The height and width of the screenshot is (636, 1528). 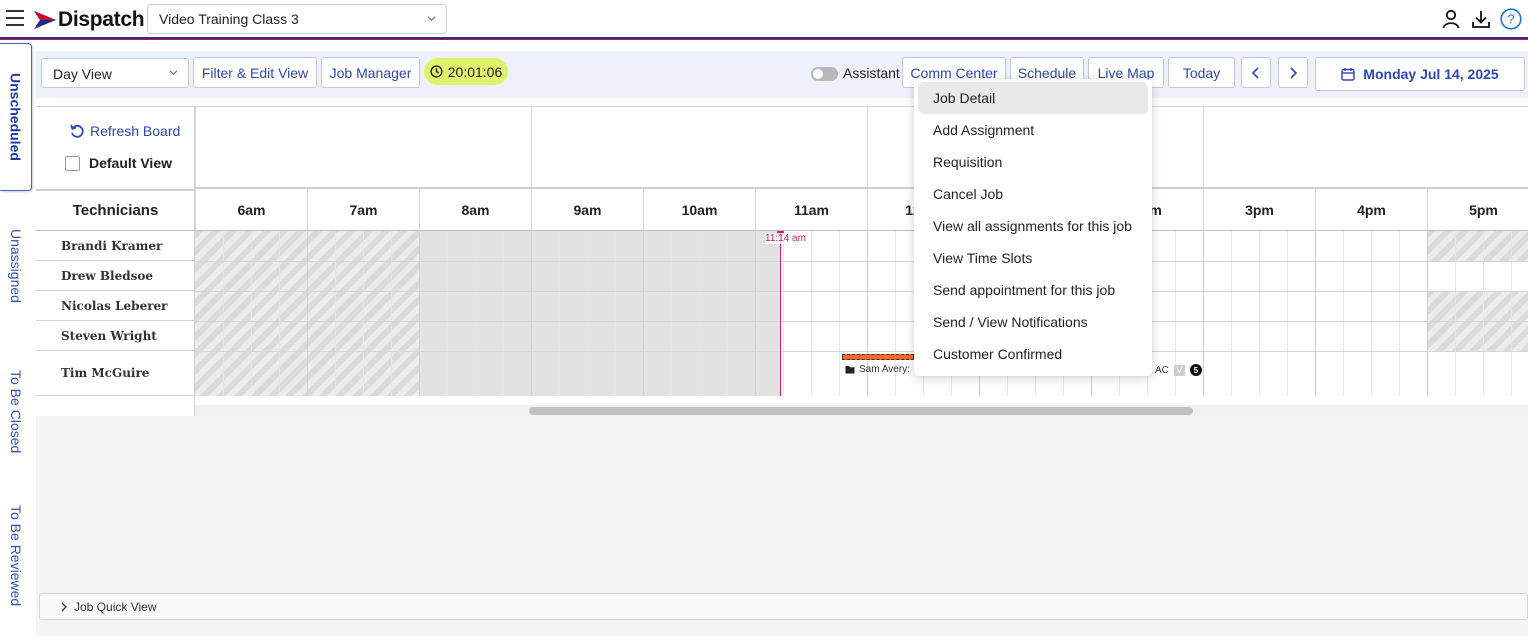 What do you see at coordinates (1195, 370) in the screenshot?
I see `job-count-badge: 5` at bounding box center [1195, 370].